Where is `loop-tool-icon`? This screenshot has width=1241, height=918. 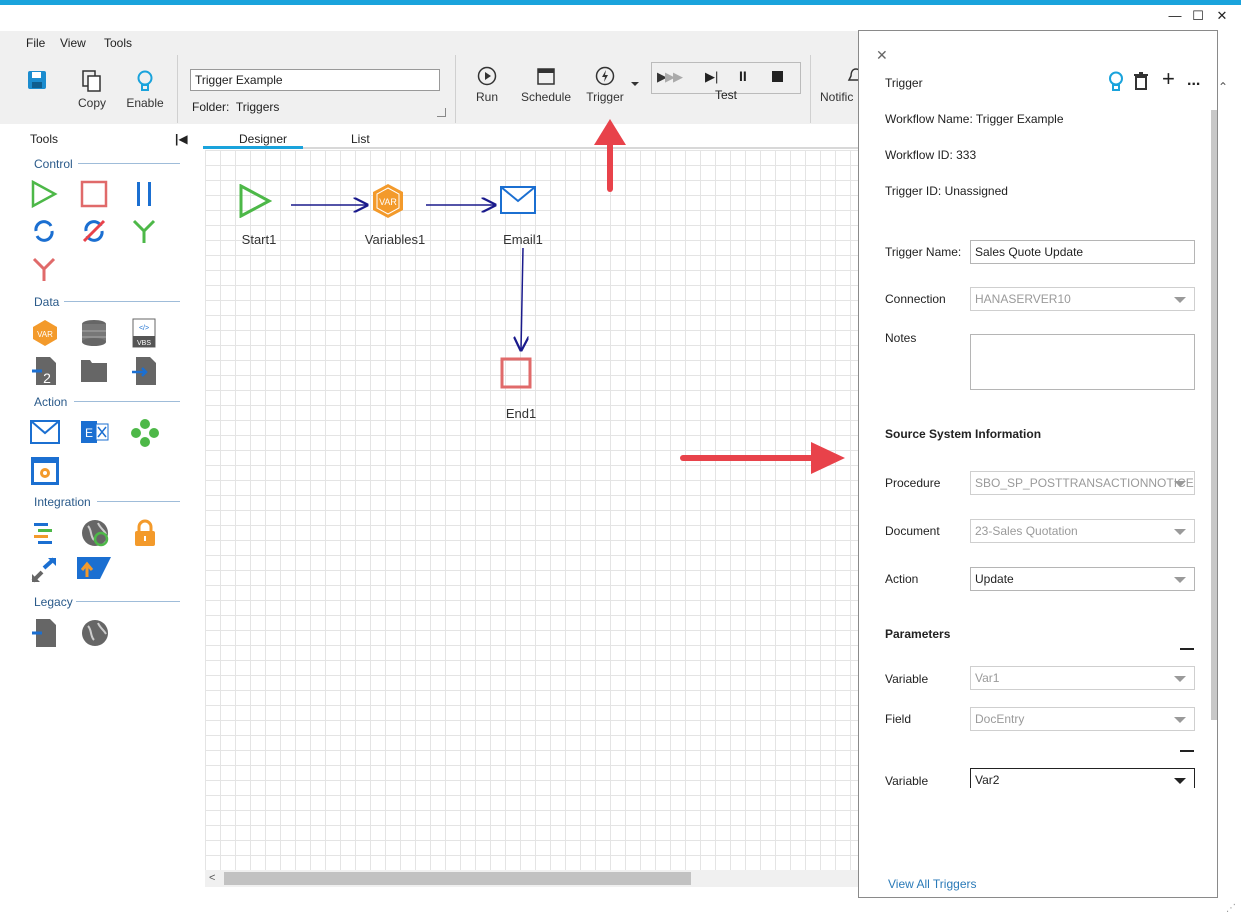
loop-tool-icon is located at coordinates (44, 231).